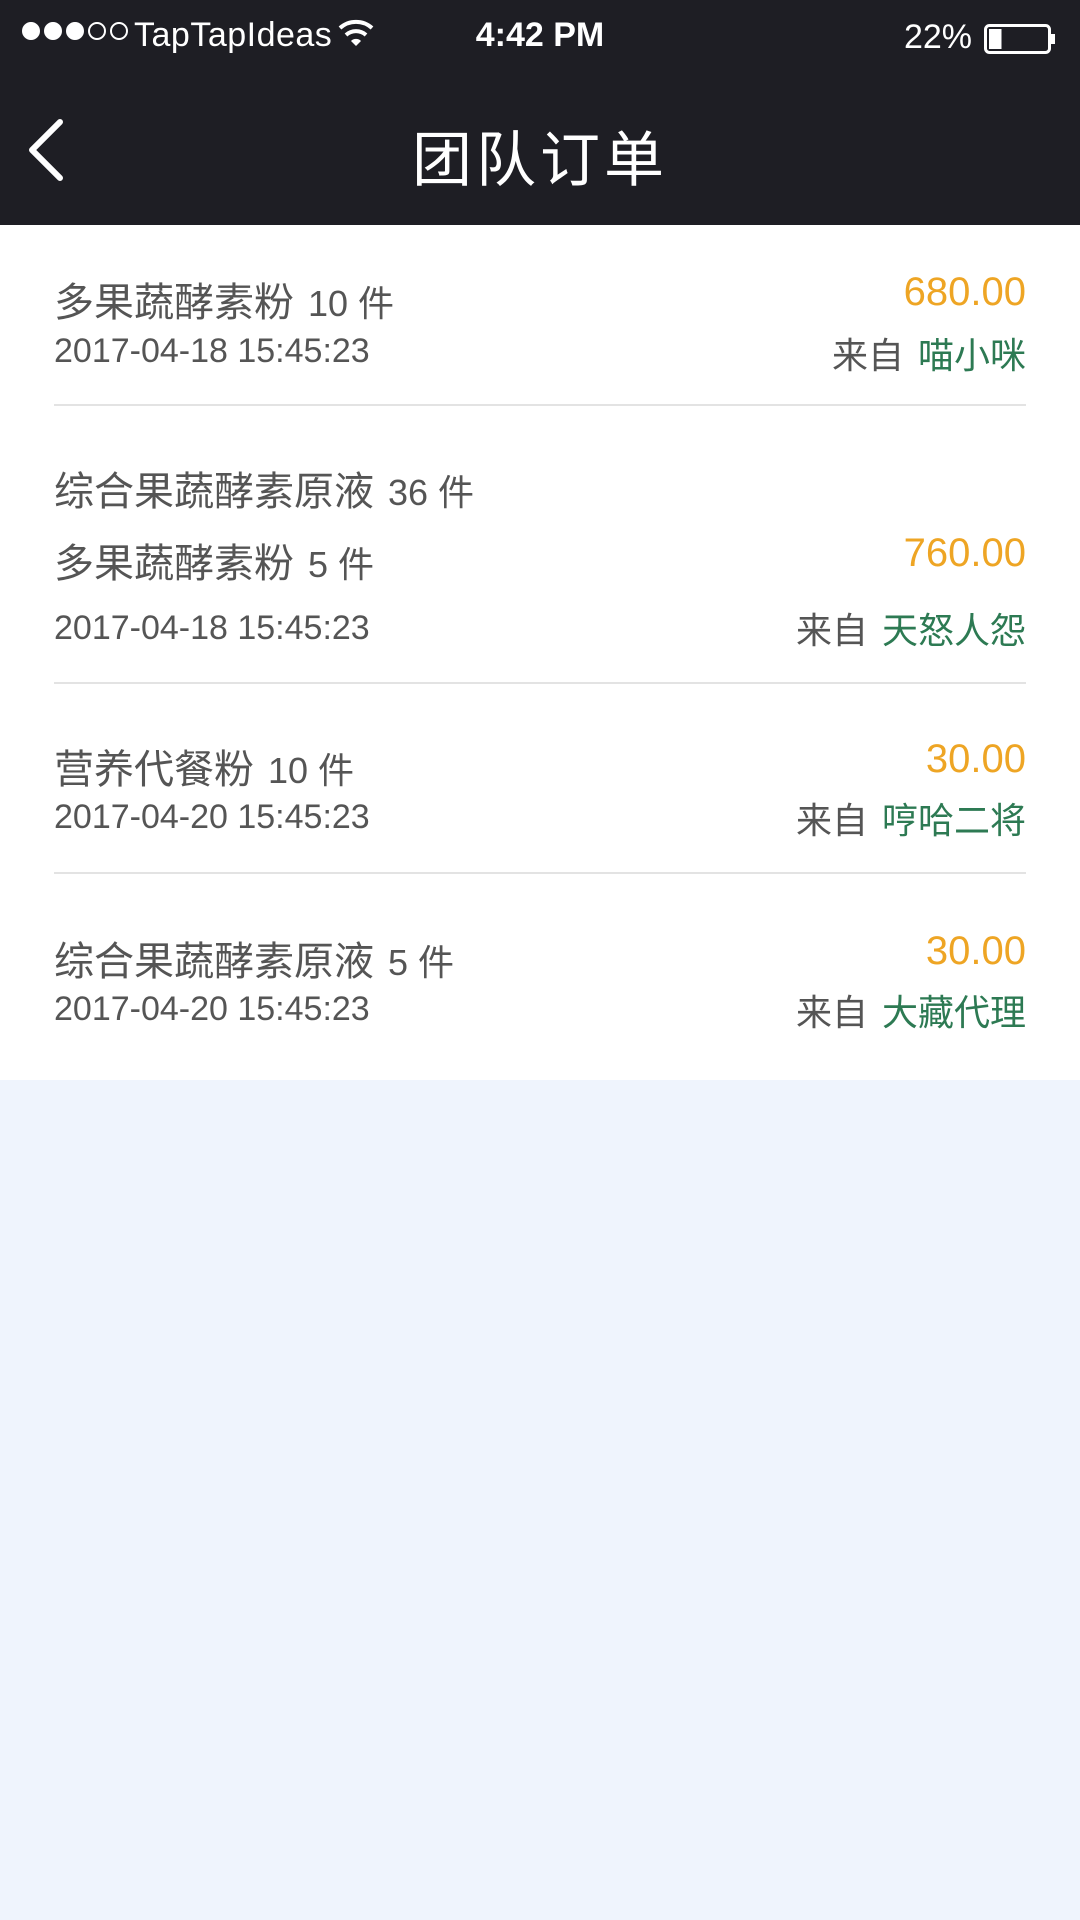 The image size is (1080, 1920). Describe the element at coordinates (953, 820) in the screenshot. I see `sender-name: 哼哈二将` at that location.